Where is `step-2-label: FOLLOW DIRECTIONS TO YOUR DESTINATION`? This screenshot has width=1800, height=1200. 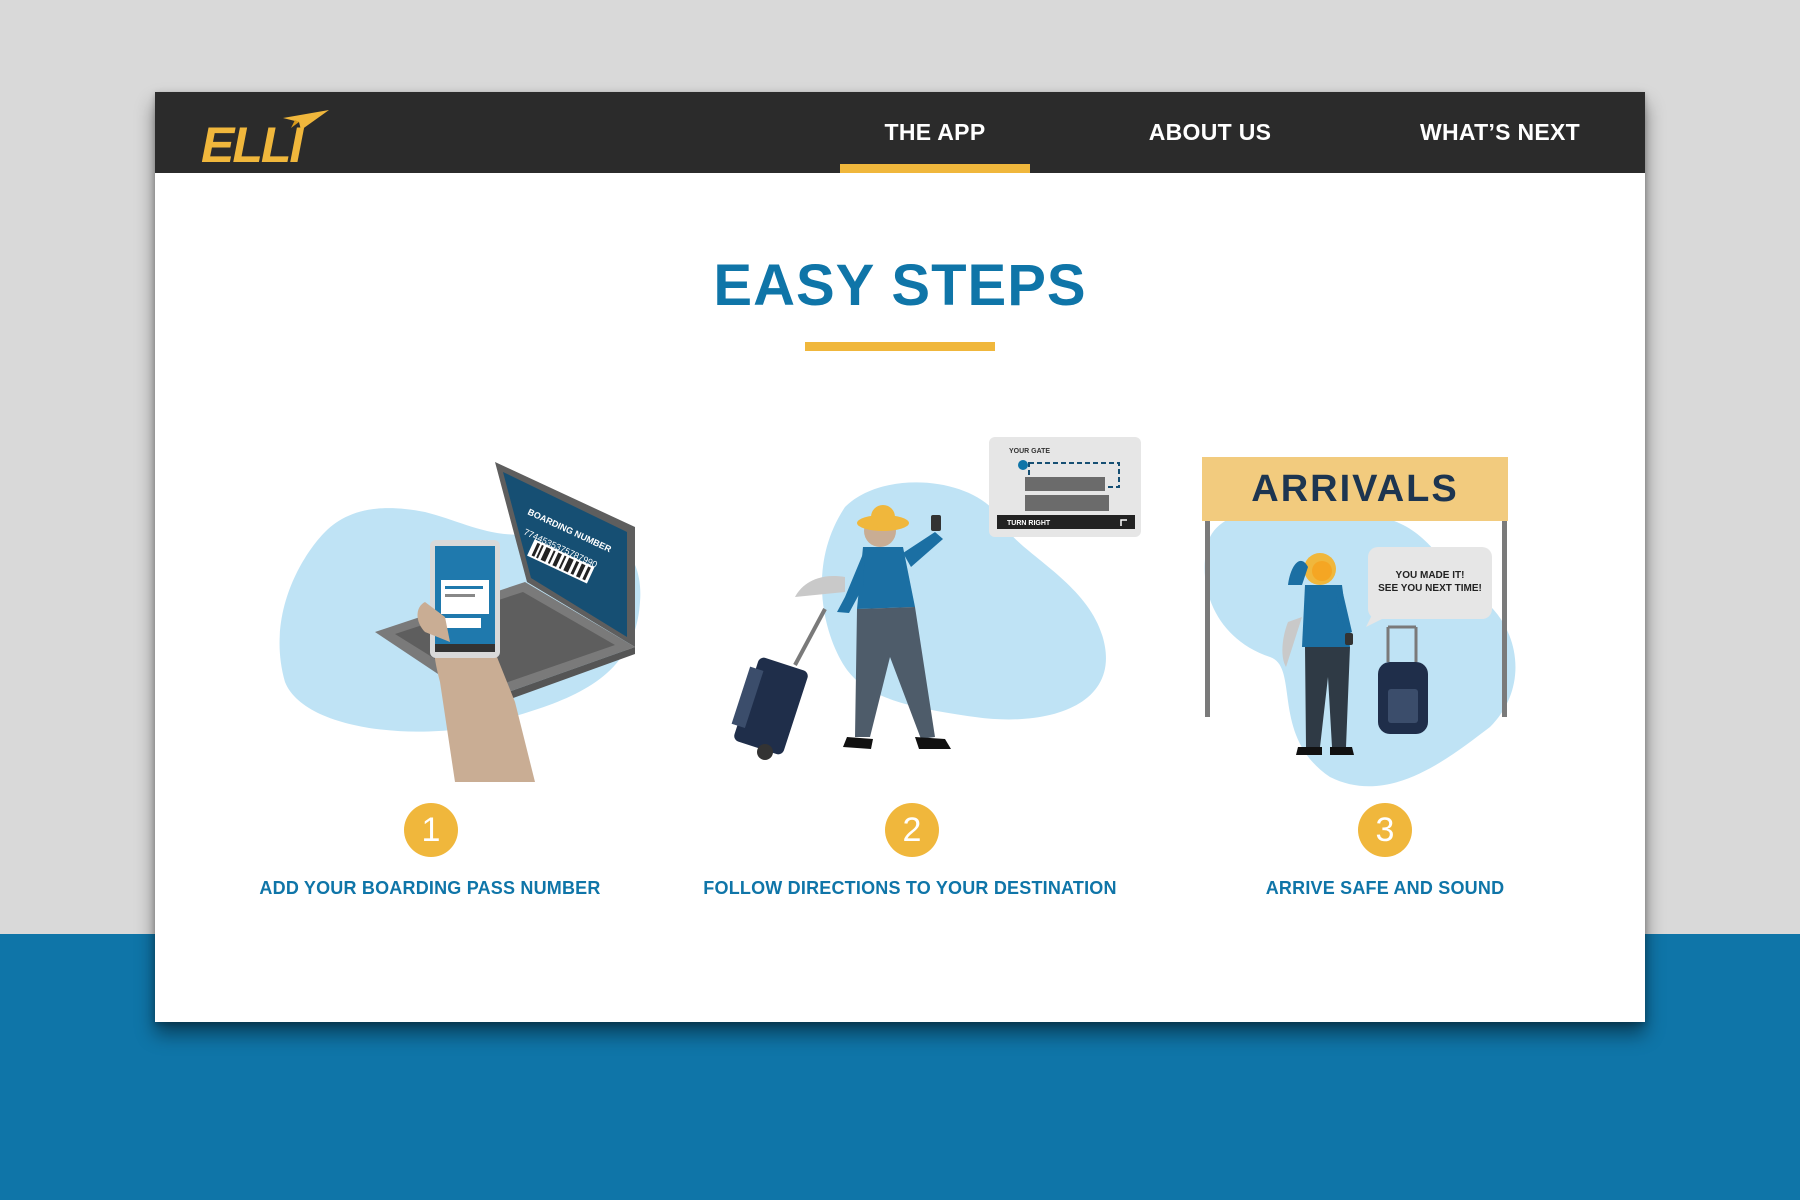
step-2-label: FOLLOW DIRECTIONS TO YOUR DESTINATION is located at coordinates (910, 888).